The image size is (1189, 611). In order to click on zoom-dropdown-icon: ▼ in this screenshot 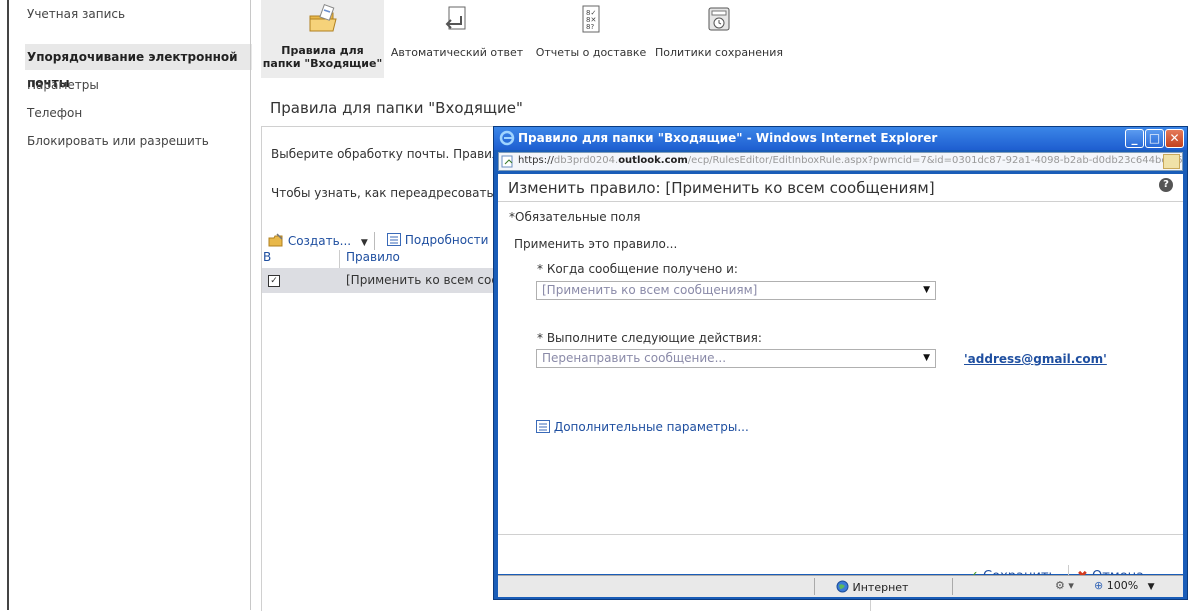, I will do `click(1151, 587)`.